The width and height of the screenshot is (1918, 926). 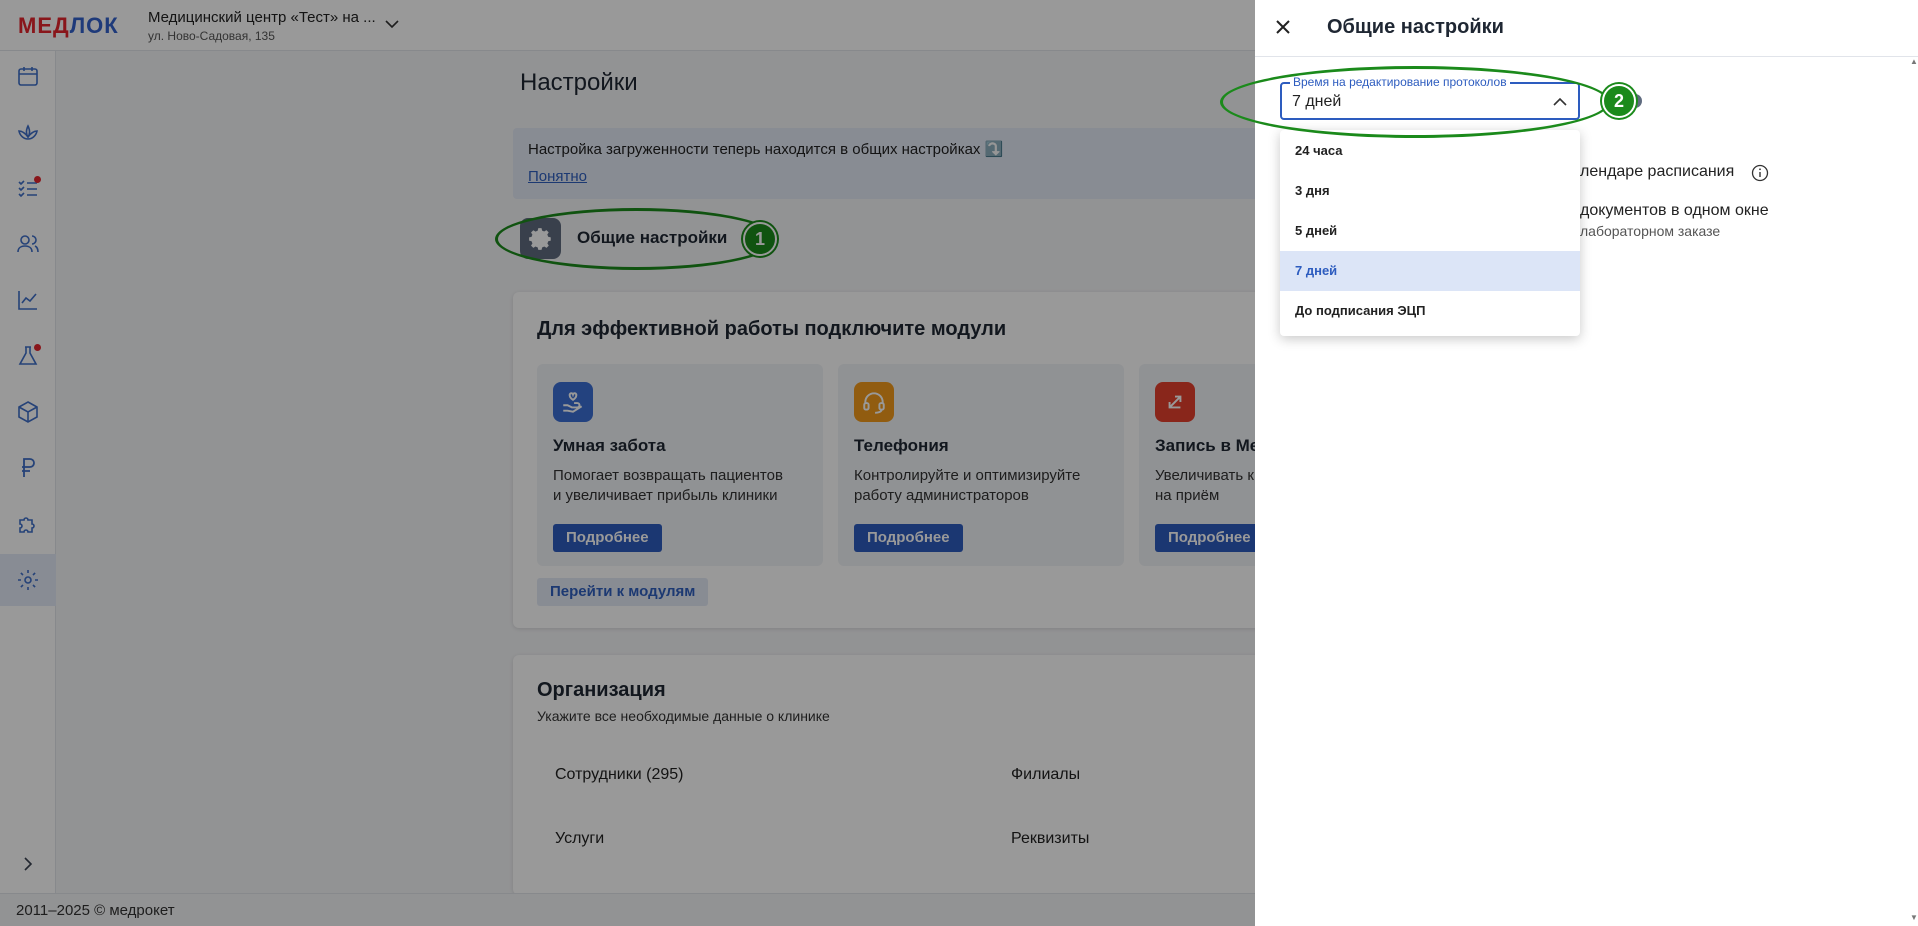 I want to click on setting-documents-sublabel: лабораторном заказе, so click(x=1650, y=231).